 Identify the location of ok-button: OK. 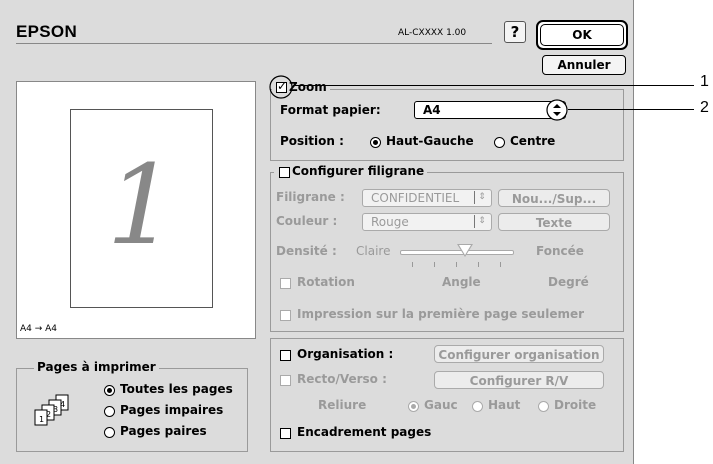
(582, 35).